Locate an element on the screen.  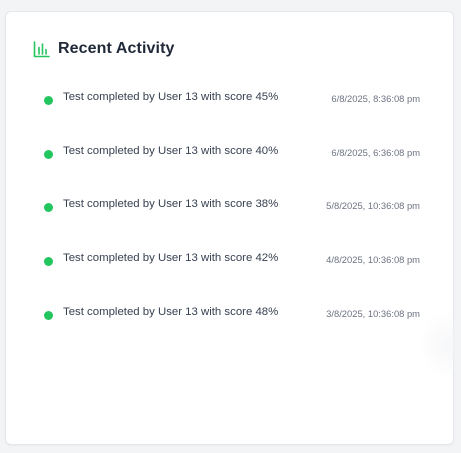
activity-timestamp: 5/8/2025, 10:36:08 pm is located at coordinates (373, 206).